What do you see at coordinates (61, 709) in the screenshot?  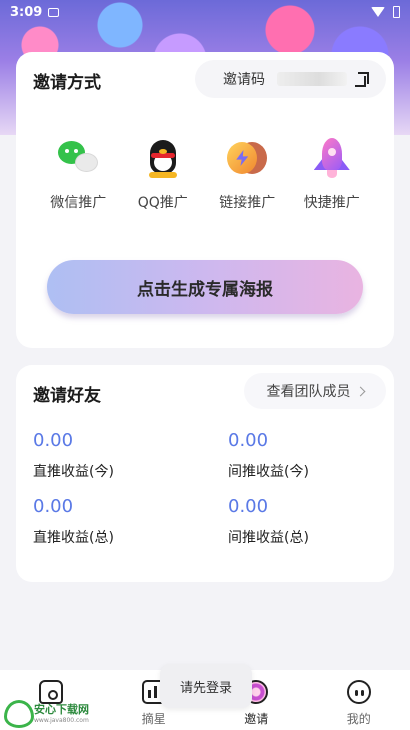 I see `watermark-name: 安心下载网` at bounding box center [61, 709].